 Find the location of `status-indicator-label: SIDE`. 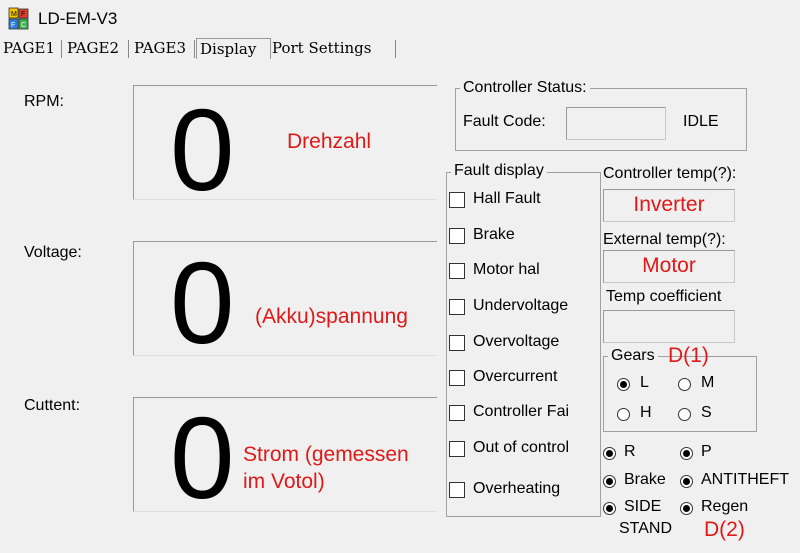

status-indicator-label: SIDE is located at coordinates (643, 506).